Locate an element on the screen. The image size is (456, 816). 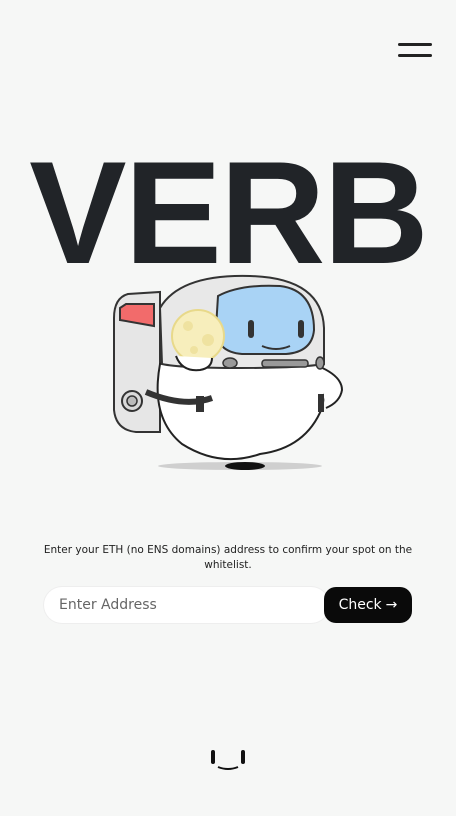
menu-button is located at coordinates (415, 51).